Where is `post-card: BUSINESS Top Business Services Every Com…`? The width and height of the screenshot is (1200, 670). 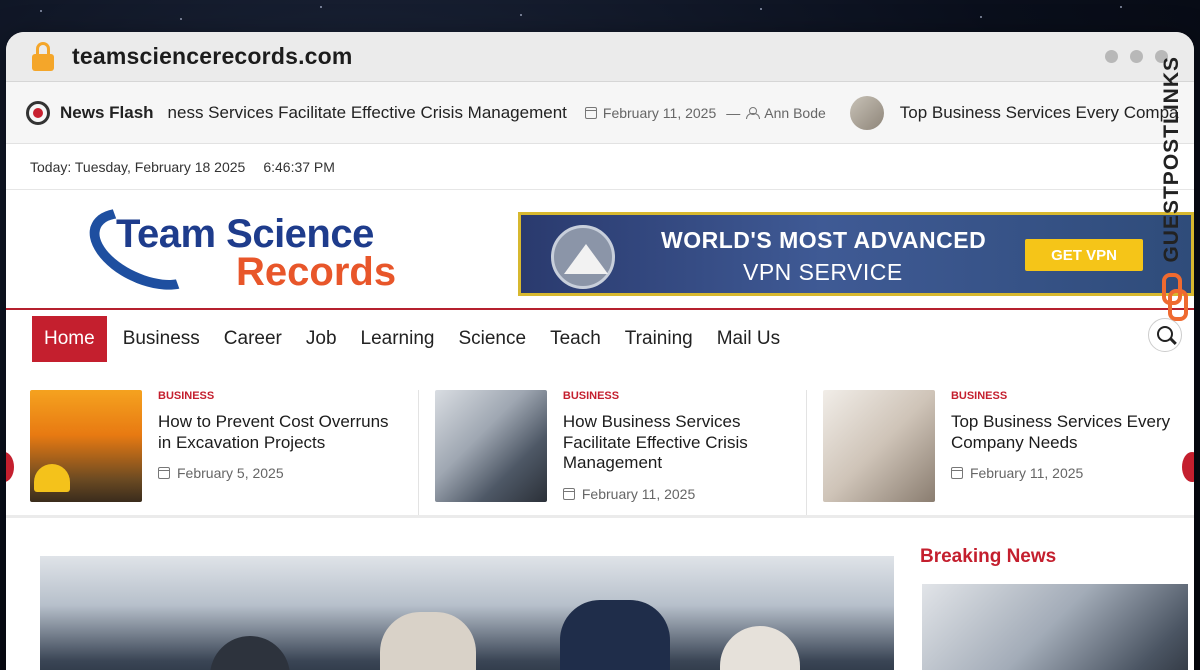 post-card: BUSINESS Top Business Services Every Com… is located at coordinates (999, 452).